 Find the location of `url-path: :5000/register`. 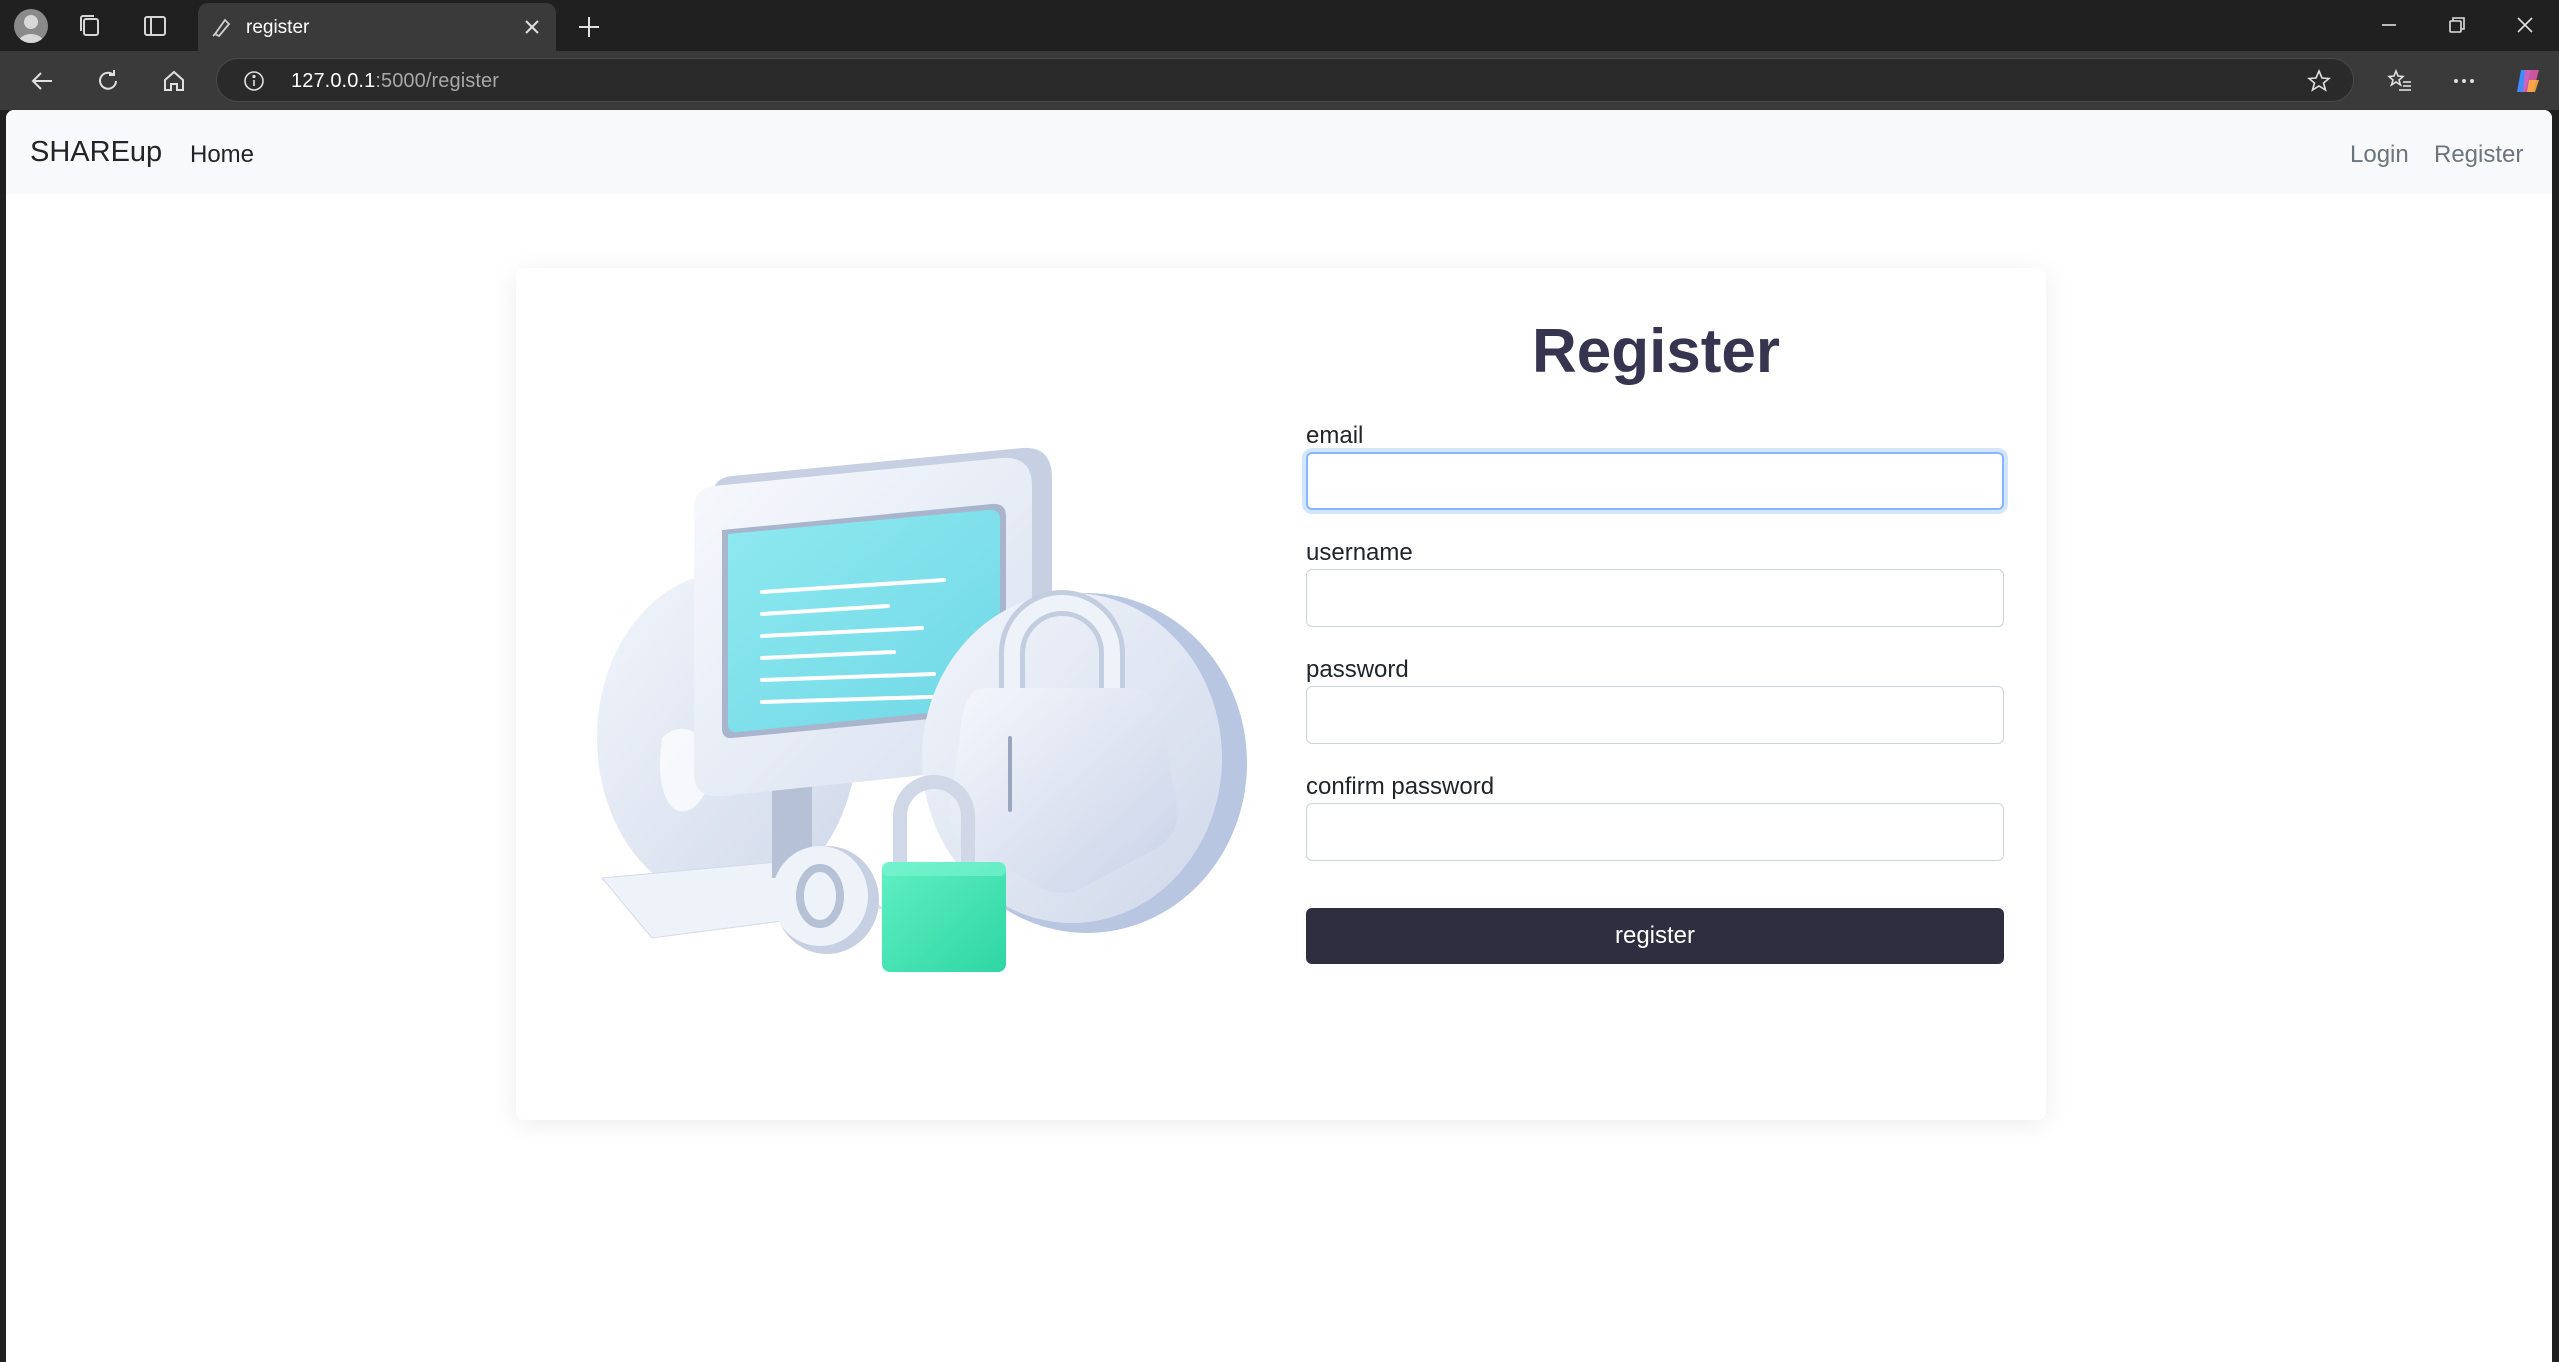

url-path: :5000/register is located at coordinates (437, 81).